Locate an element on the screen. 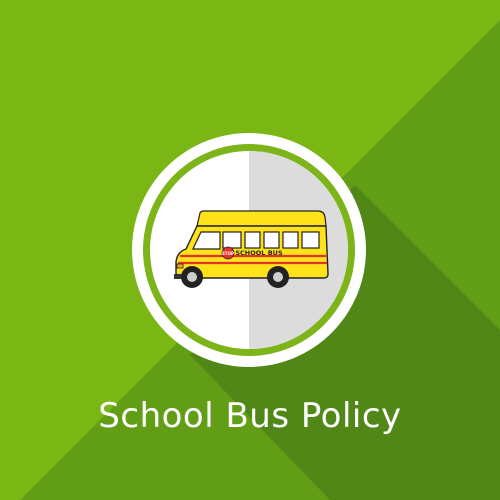 This screenshot has height=500, width=500. bus-label: SCHOOL BUS is located at coordinates (259, 253).